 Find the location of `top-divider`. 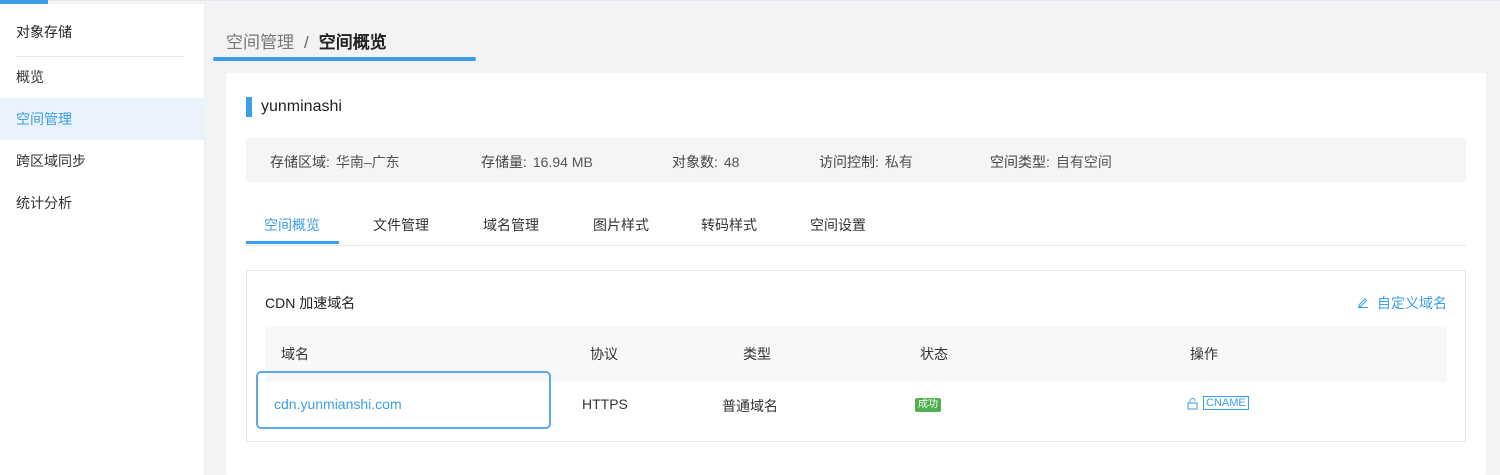

top-divider is located at coordinates (774, 0).